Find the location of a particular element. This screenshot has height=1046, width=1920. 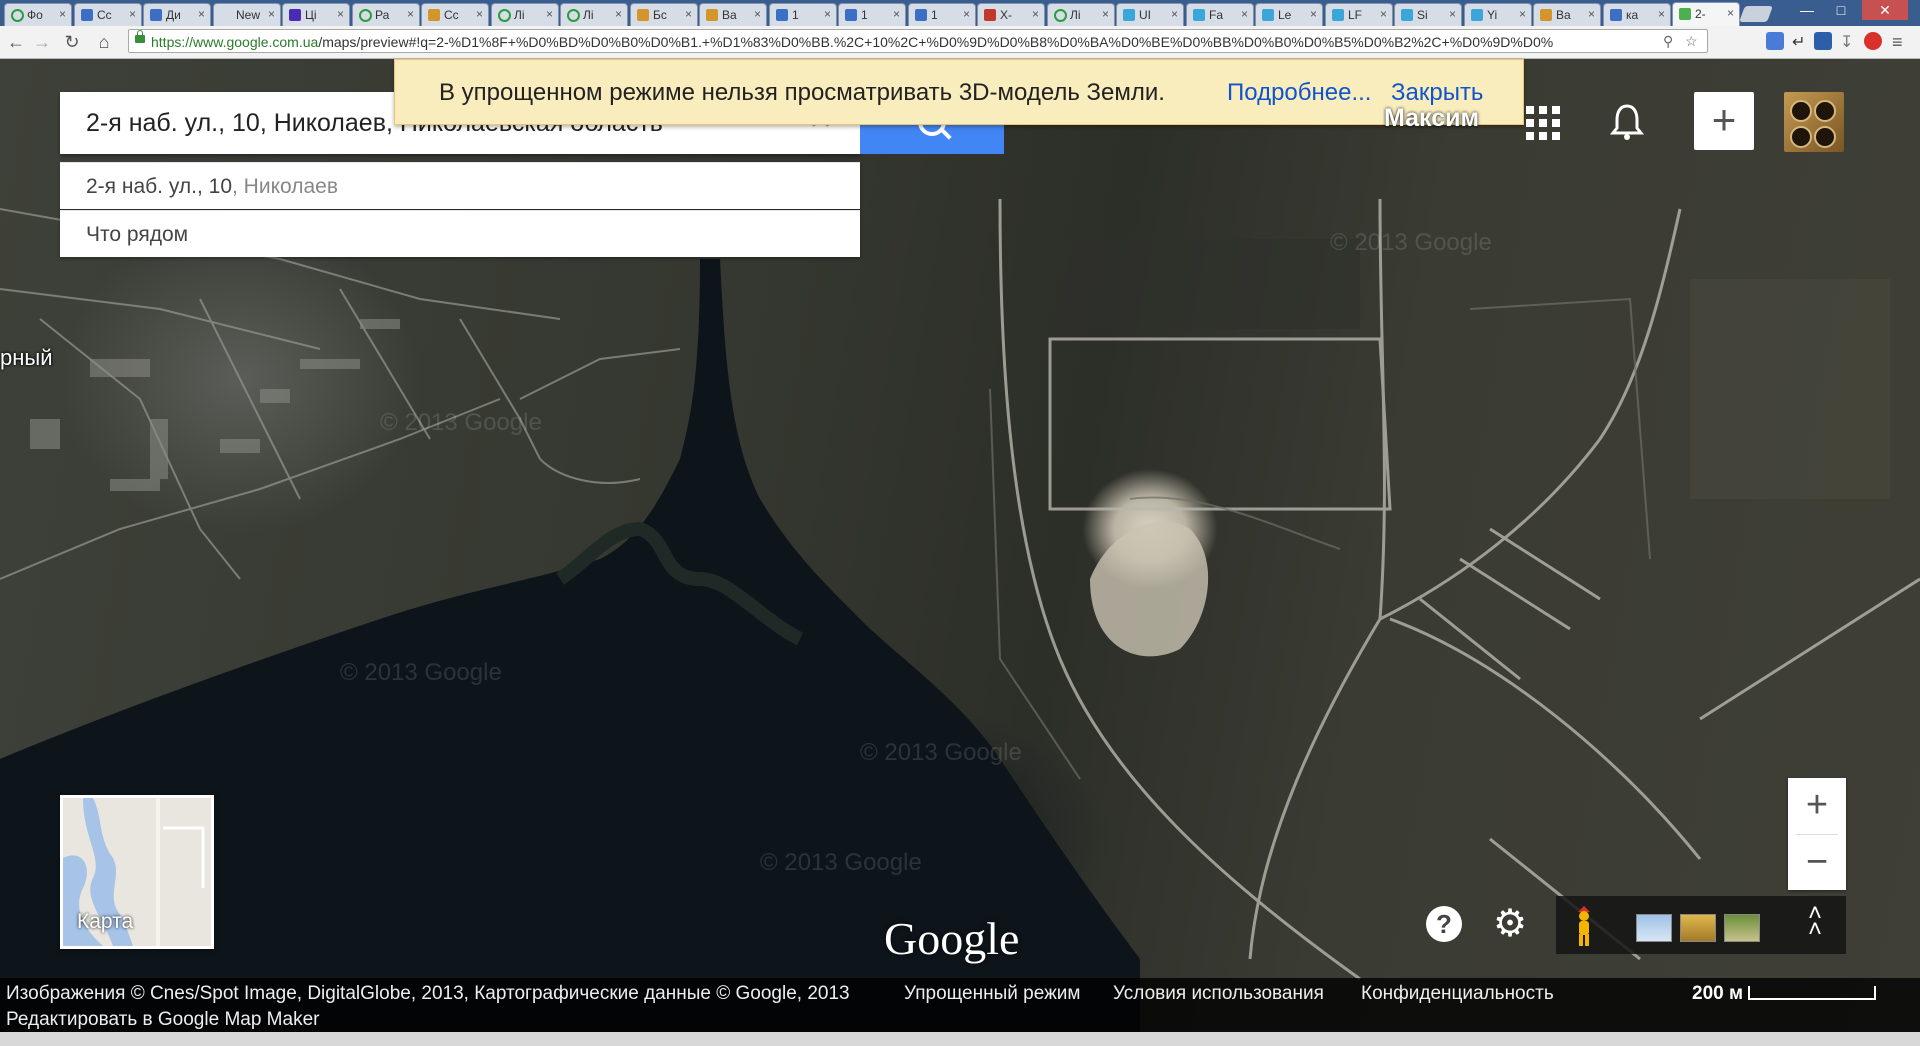

window-close-icon: ✕ is located at coordinates (1885, 10).